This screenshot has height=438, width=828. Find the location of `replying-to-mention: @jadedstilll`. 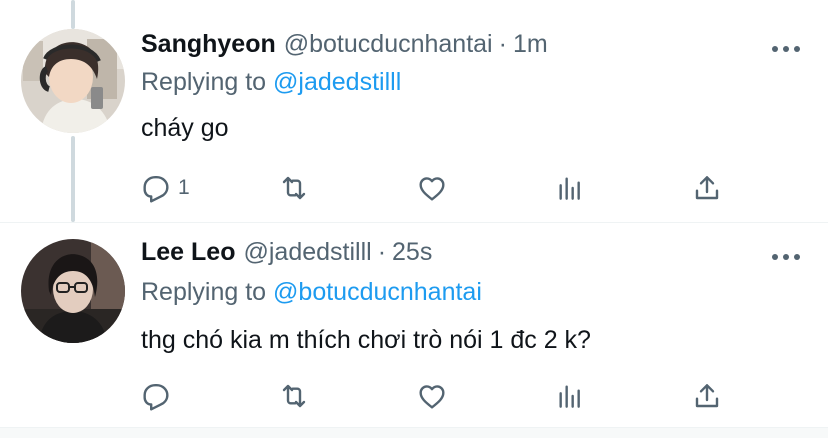

replying-to-mention: @jadedstilll is located at coordinates (337, 82).